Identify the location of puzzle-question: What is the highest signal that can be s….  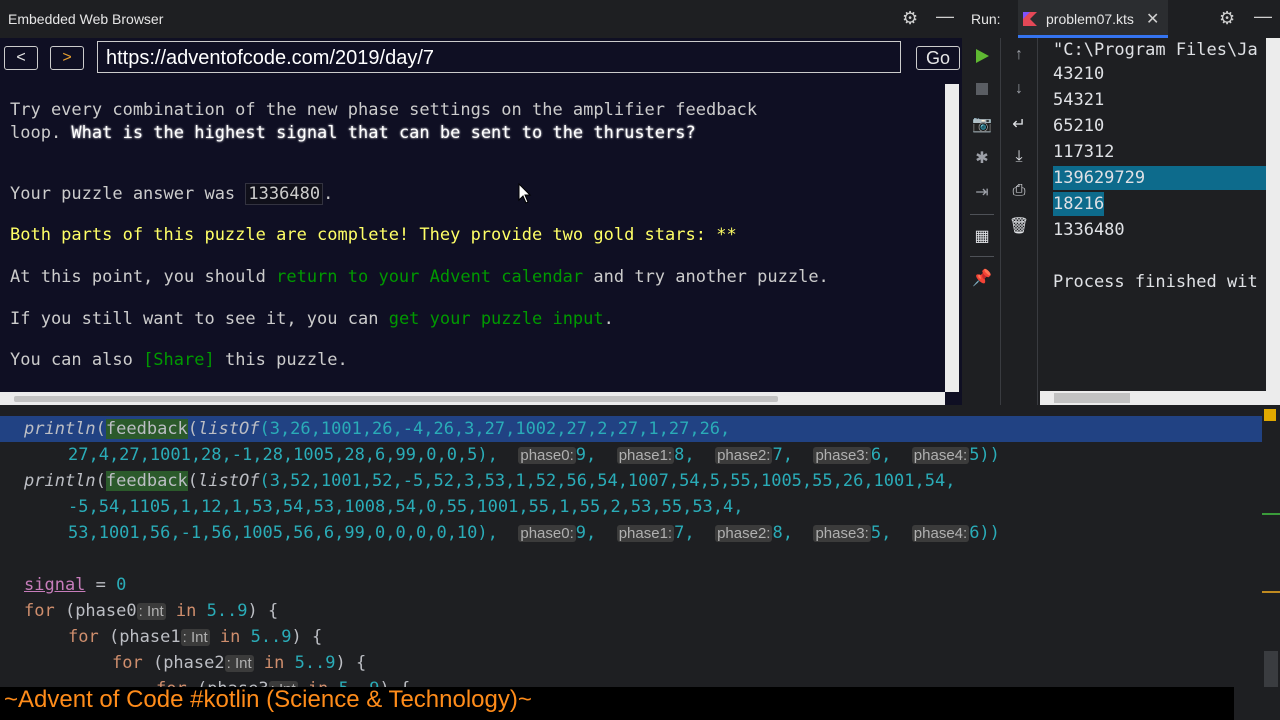
(383, 133).